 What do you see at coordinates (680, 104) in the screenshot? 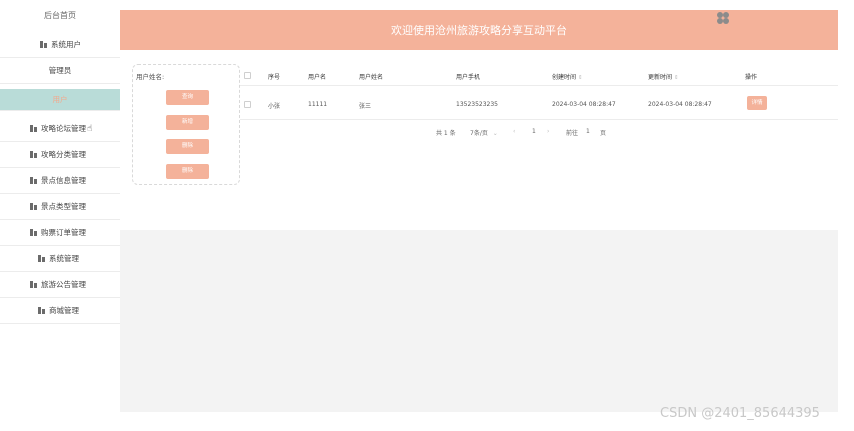
I see `cell-updated: 2024-03-04 08:28:47` at bounding box center [680, 104].